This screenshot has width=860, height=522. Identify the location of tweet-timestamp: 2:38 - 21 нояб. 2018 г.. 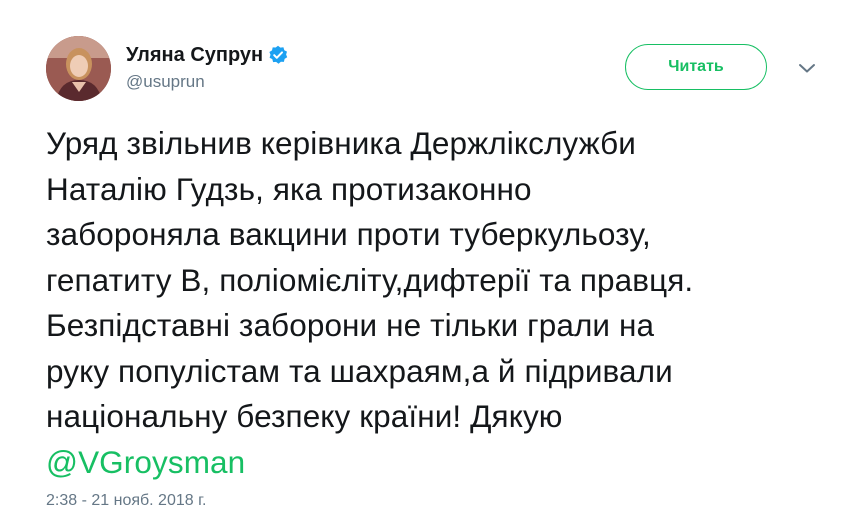
(126, 501).